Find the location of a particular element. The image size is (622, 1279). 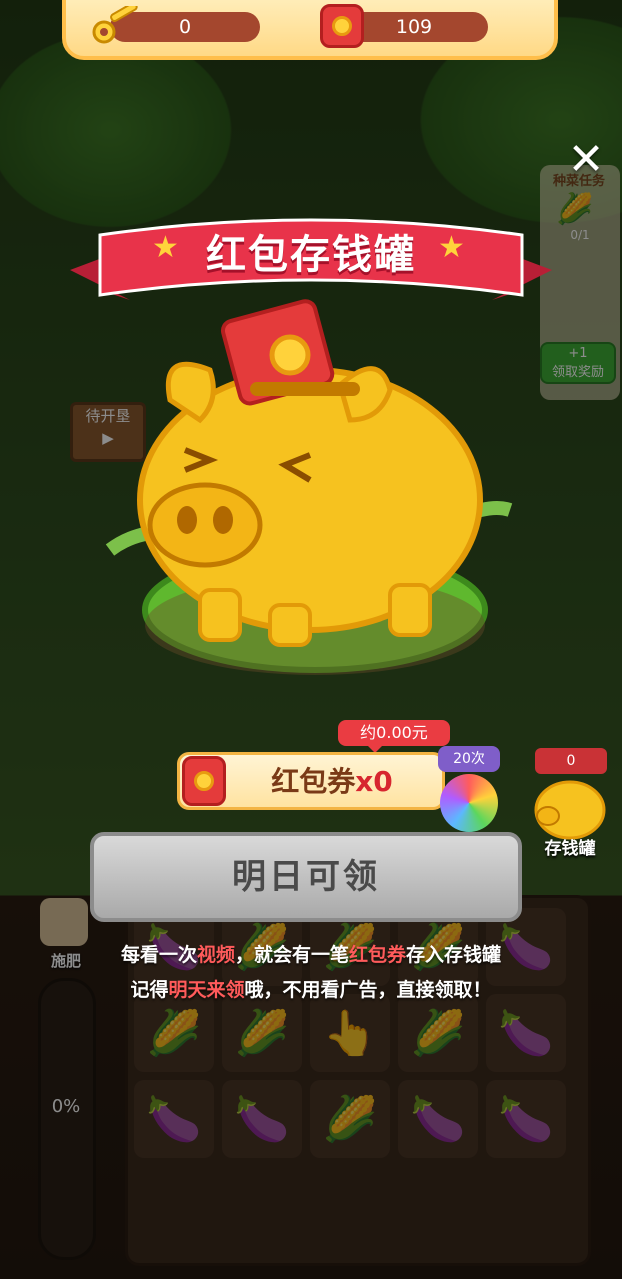

piggy-bank-label: 存钱罐 is located at coordinates (570, 849).